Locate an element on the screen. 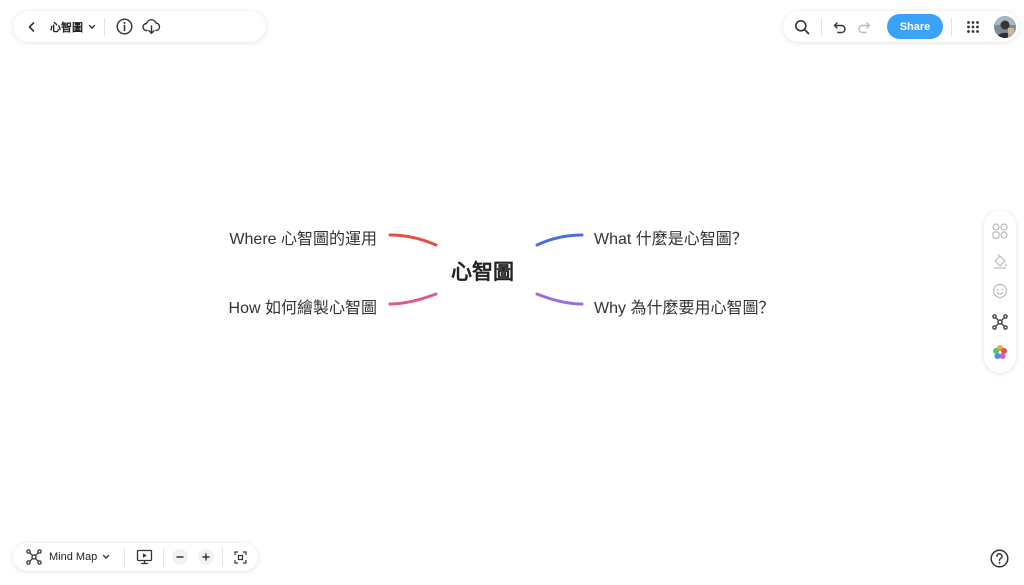 This screenshot has height=585, width=1024. mindmap-connectors is located at coordinates (486, 269).